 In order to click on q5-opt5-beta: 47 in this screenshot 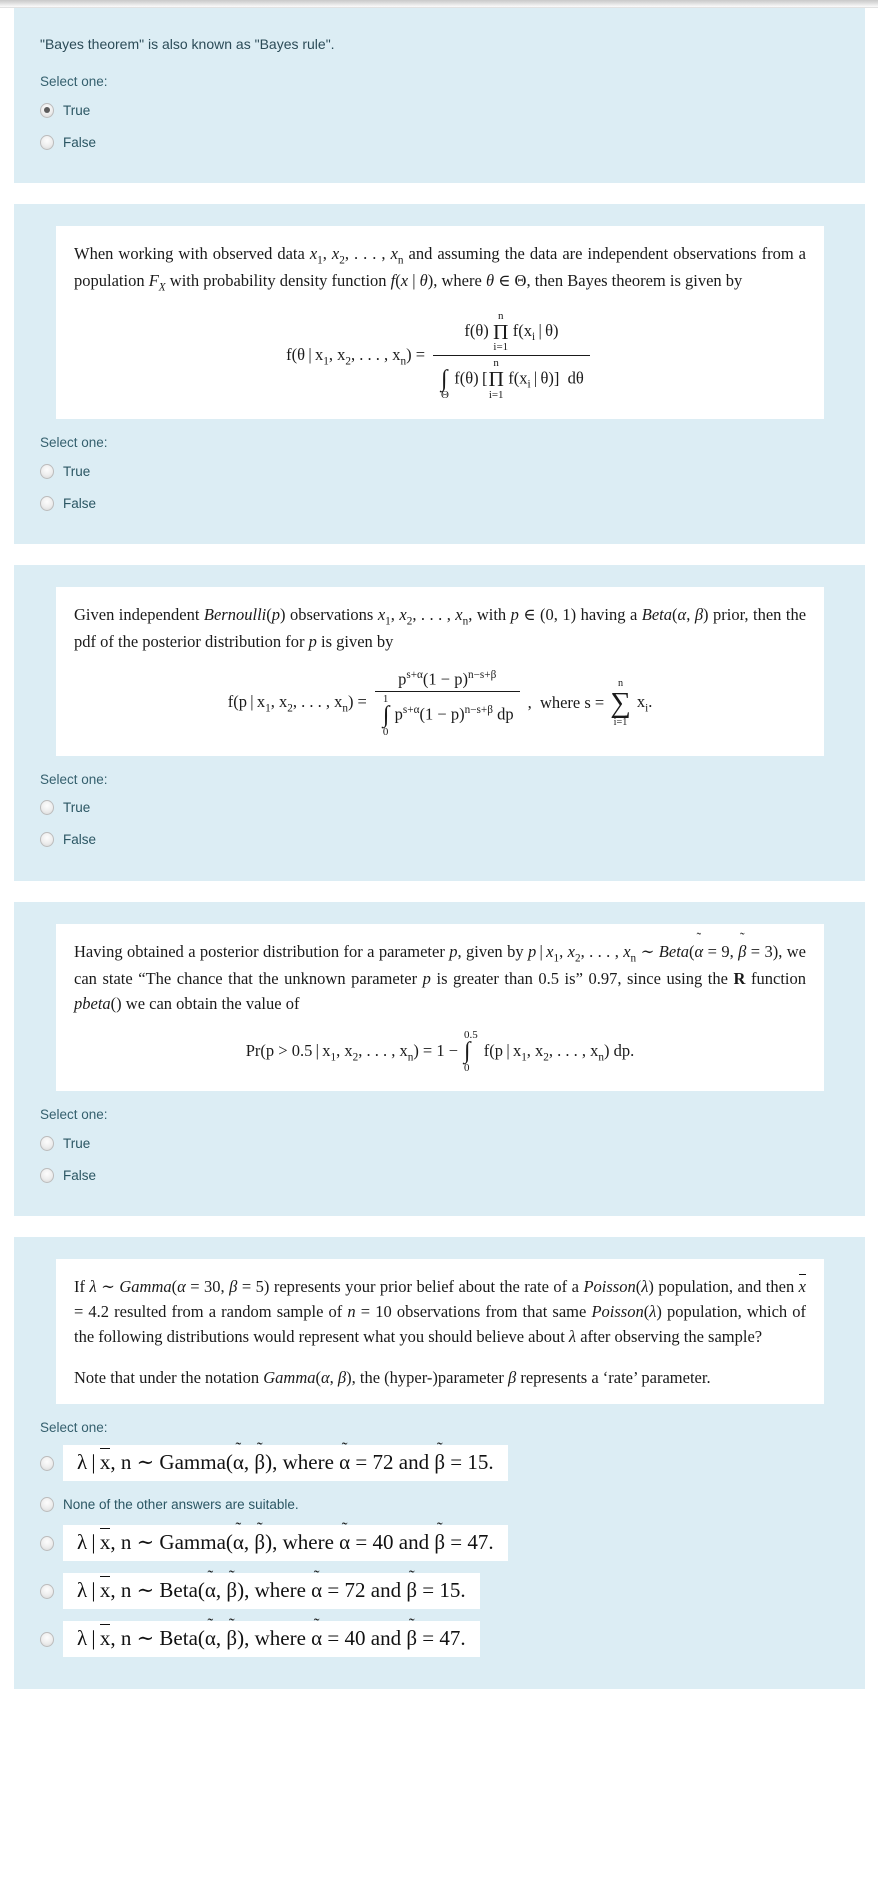, I will do `click(450, 1638)`.